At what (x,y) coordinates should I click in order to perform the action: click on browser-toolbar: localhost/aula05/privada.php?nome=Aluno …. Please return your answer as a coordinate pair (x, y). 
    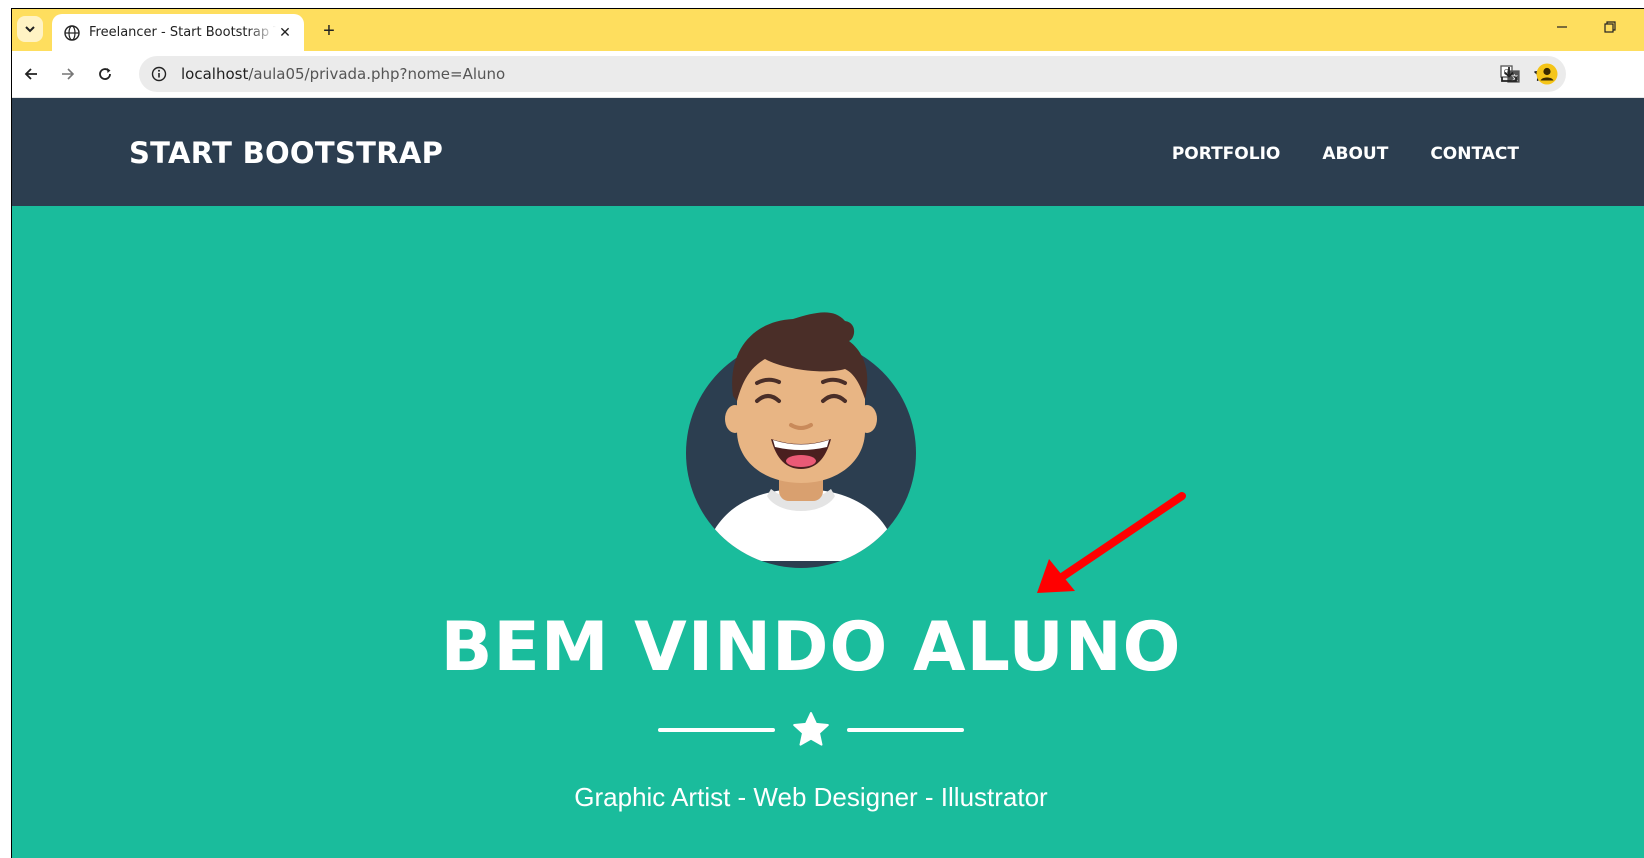
    Looking at the image, I should click on (828, 74).